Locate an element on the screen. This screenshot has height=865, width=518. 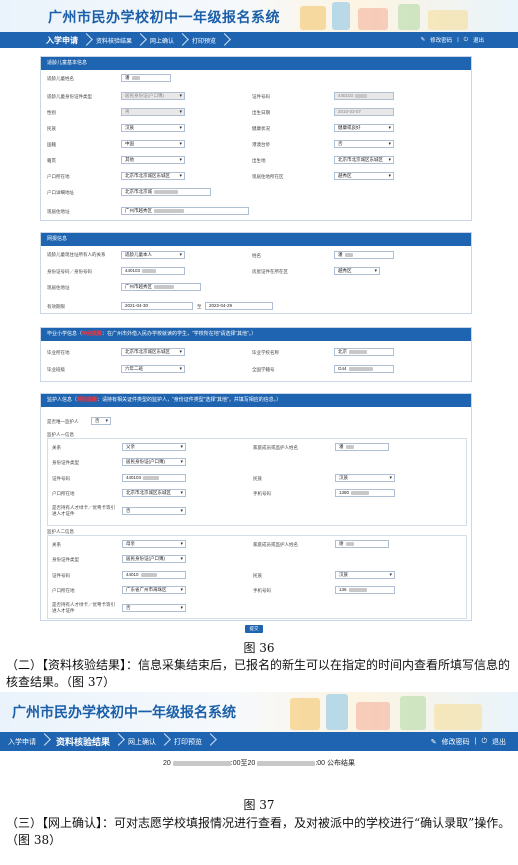
relation-label: 适龄儿童现住址所有人的关系 is located at coordinates (76, 254).